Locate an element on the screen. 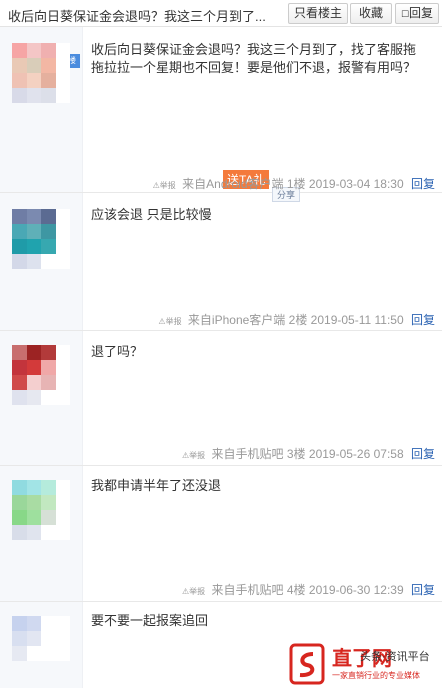 Image resolution: width=442 pixels, height=688 pixels. reply-button: ☐回复 is located at coordinates (417, 13).